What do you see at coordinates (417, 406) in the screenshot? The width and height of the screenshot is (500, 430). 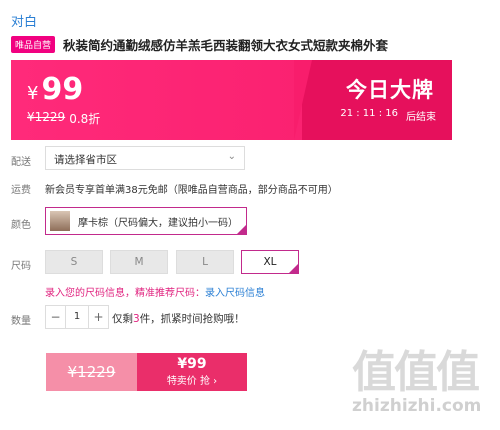 I see `watermark-url: zhizhizhi.com` at bounding box center [417, 406].